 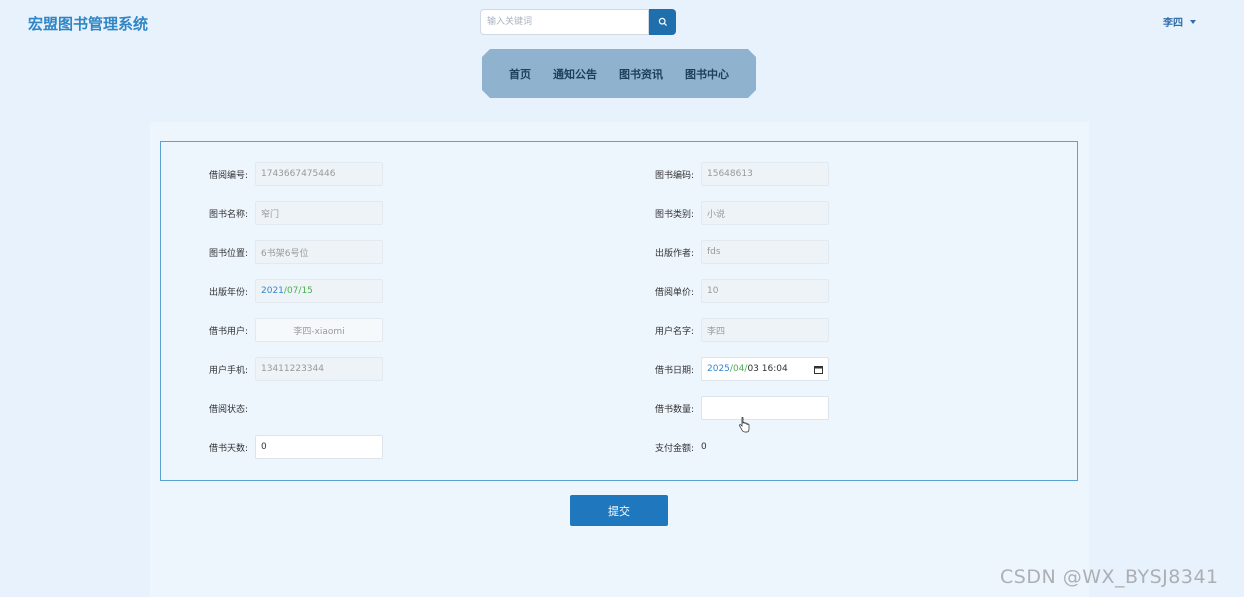 I want to click on book-type-label: 图书类别:, so click(x=675, y=214).